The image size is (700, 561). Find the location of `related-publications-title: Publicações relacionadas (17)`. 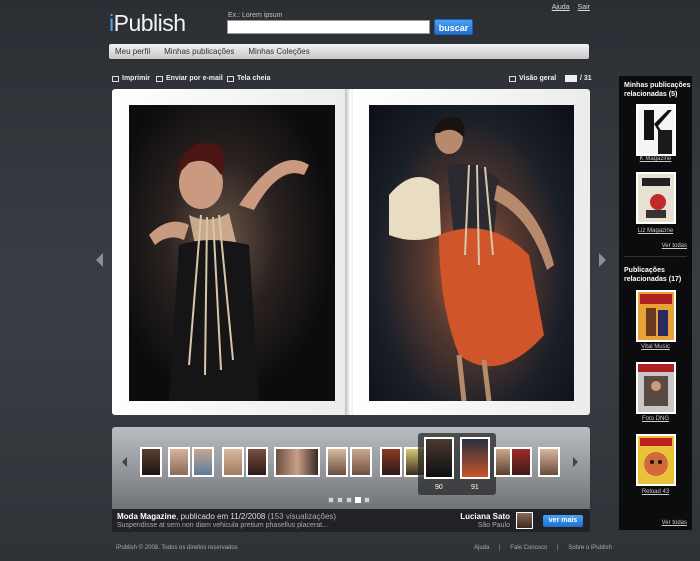

related-publications-title: Publicações relacionadas (17) is located at coordinates (653, 275).